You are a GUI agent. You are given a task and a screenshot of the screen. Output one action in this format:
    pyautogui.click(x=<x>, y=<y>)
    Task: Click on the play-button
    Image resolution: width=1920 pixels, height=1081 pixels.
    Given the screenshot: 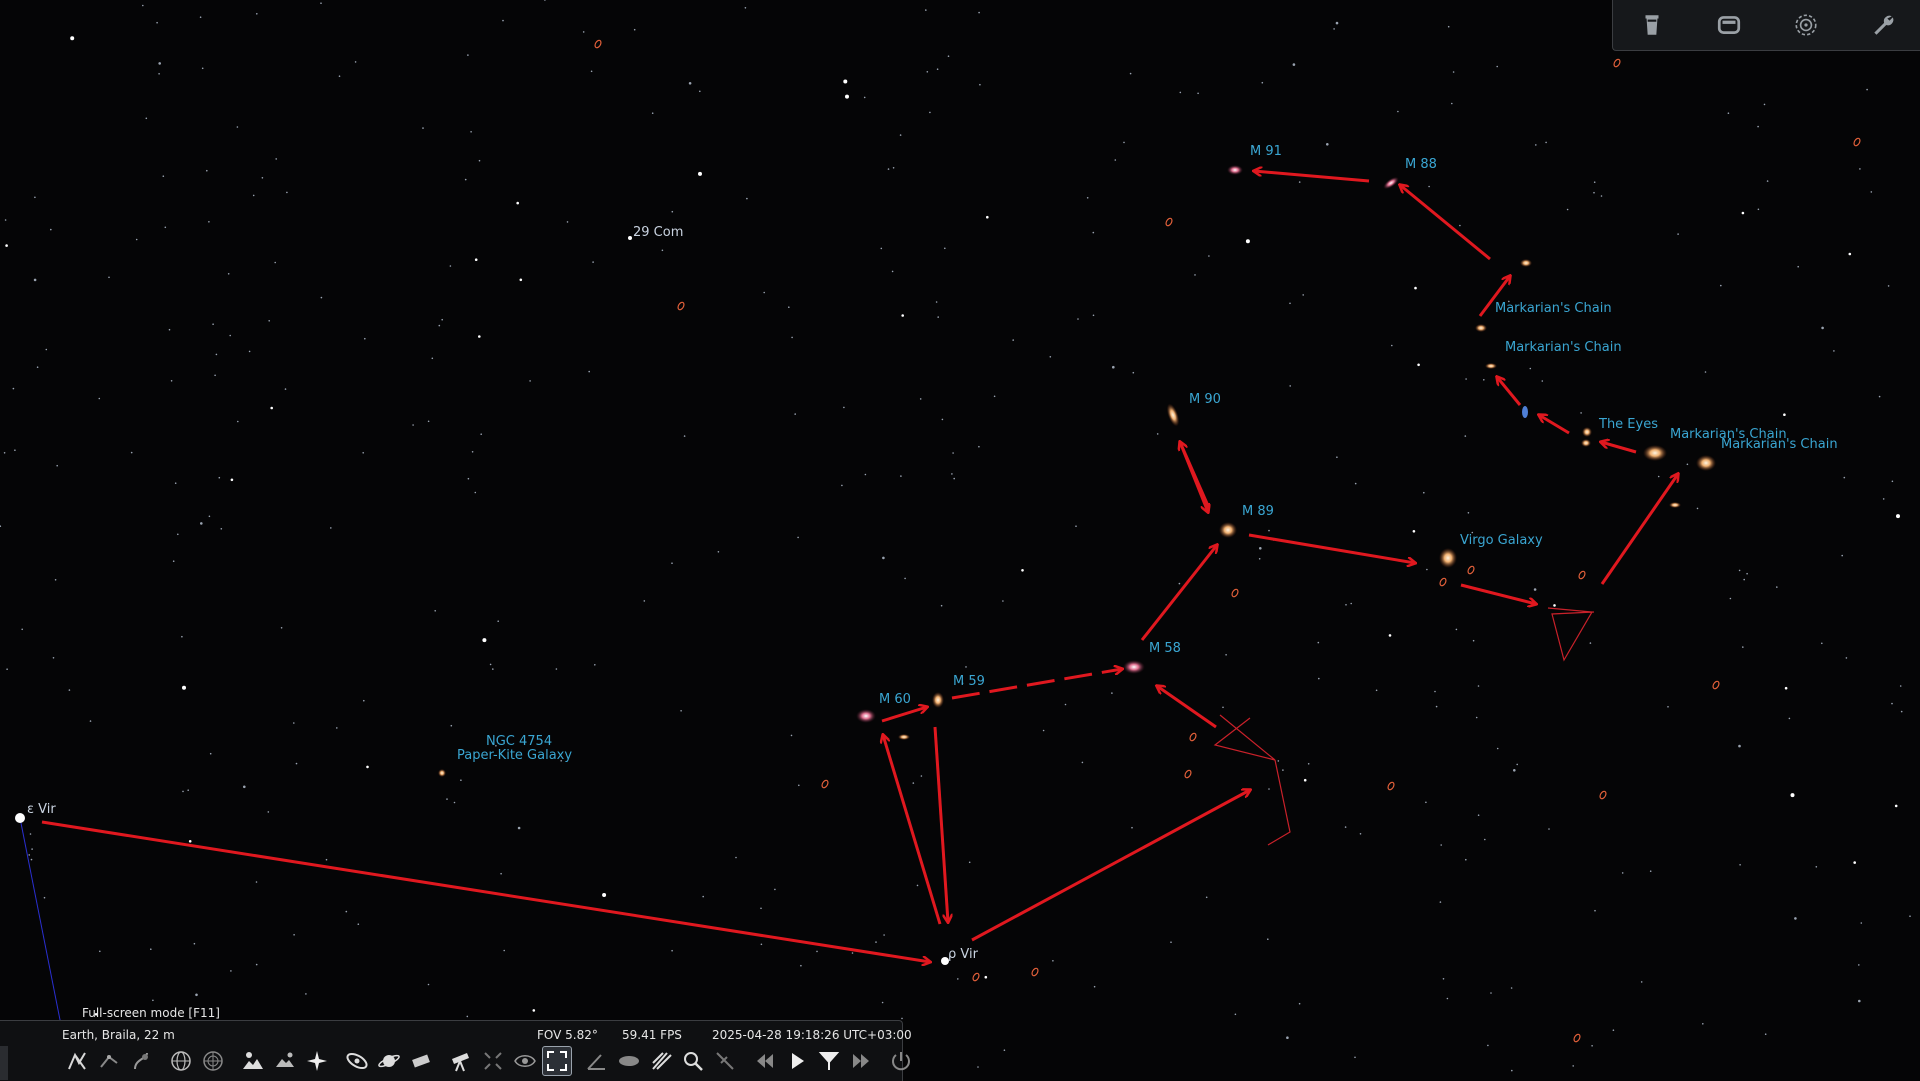 What is the action you would take?
    pyautogui.click(x=797, y=1061)
    